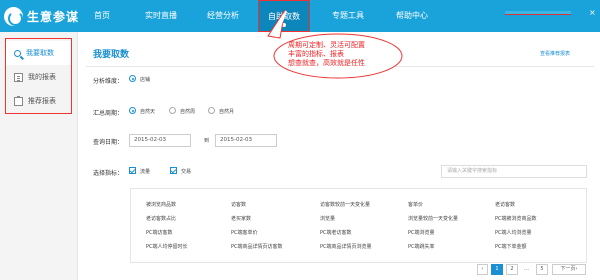 This screenshot has height=280, width=600. What do you see at coordinates (227, 112) in the screenshot?
I see `period-option-label: 自然月` at bounding box center [227, 112].